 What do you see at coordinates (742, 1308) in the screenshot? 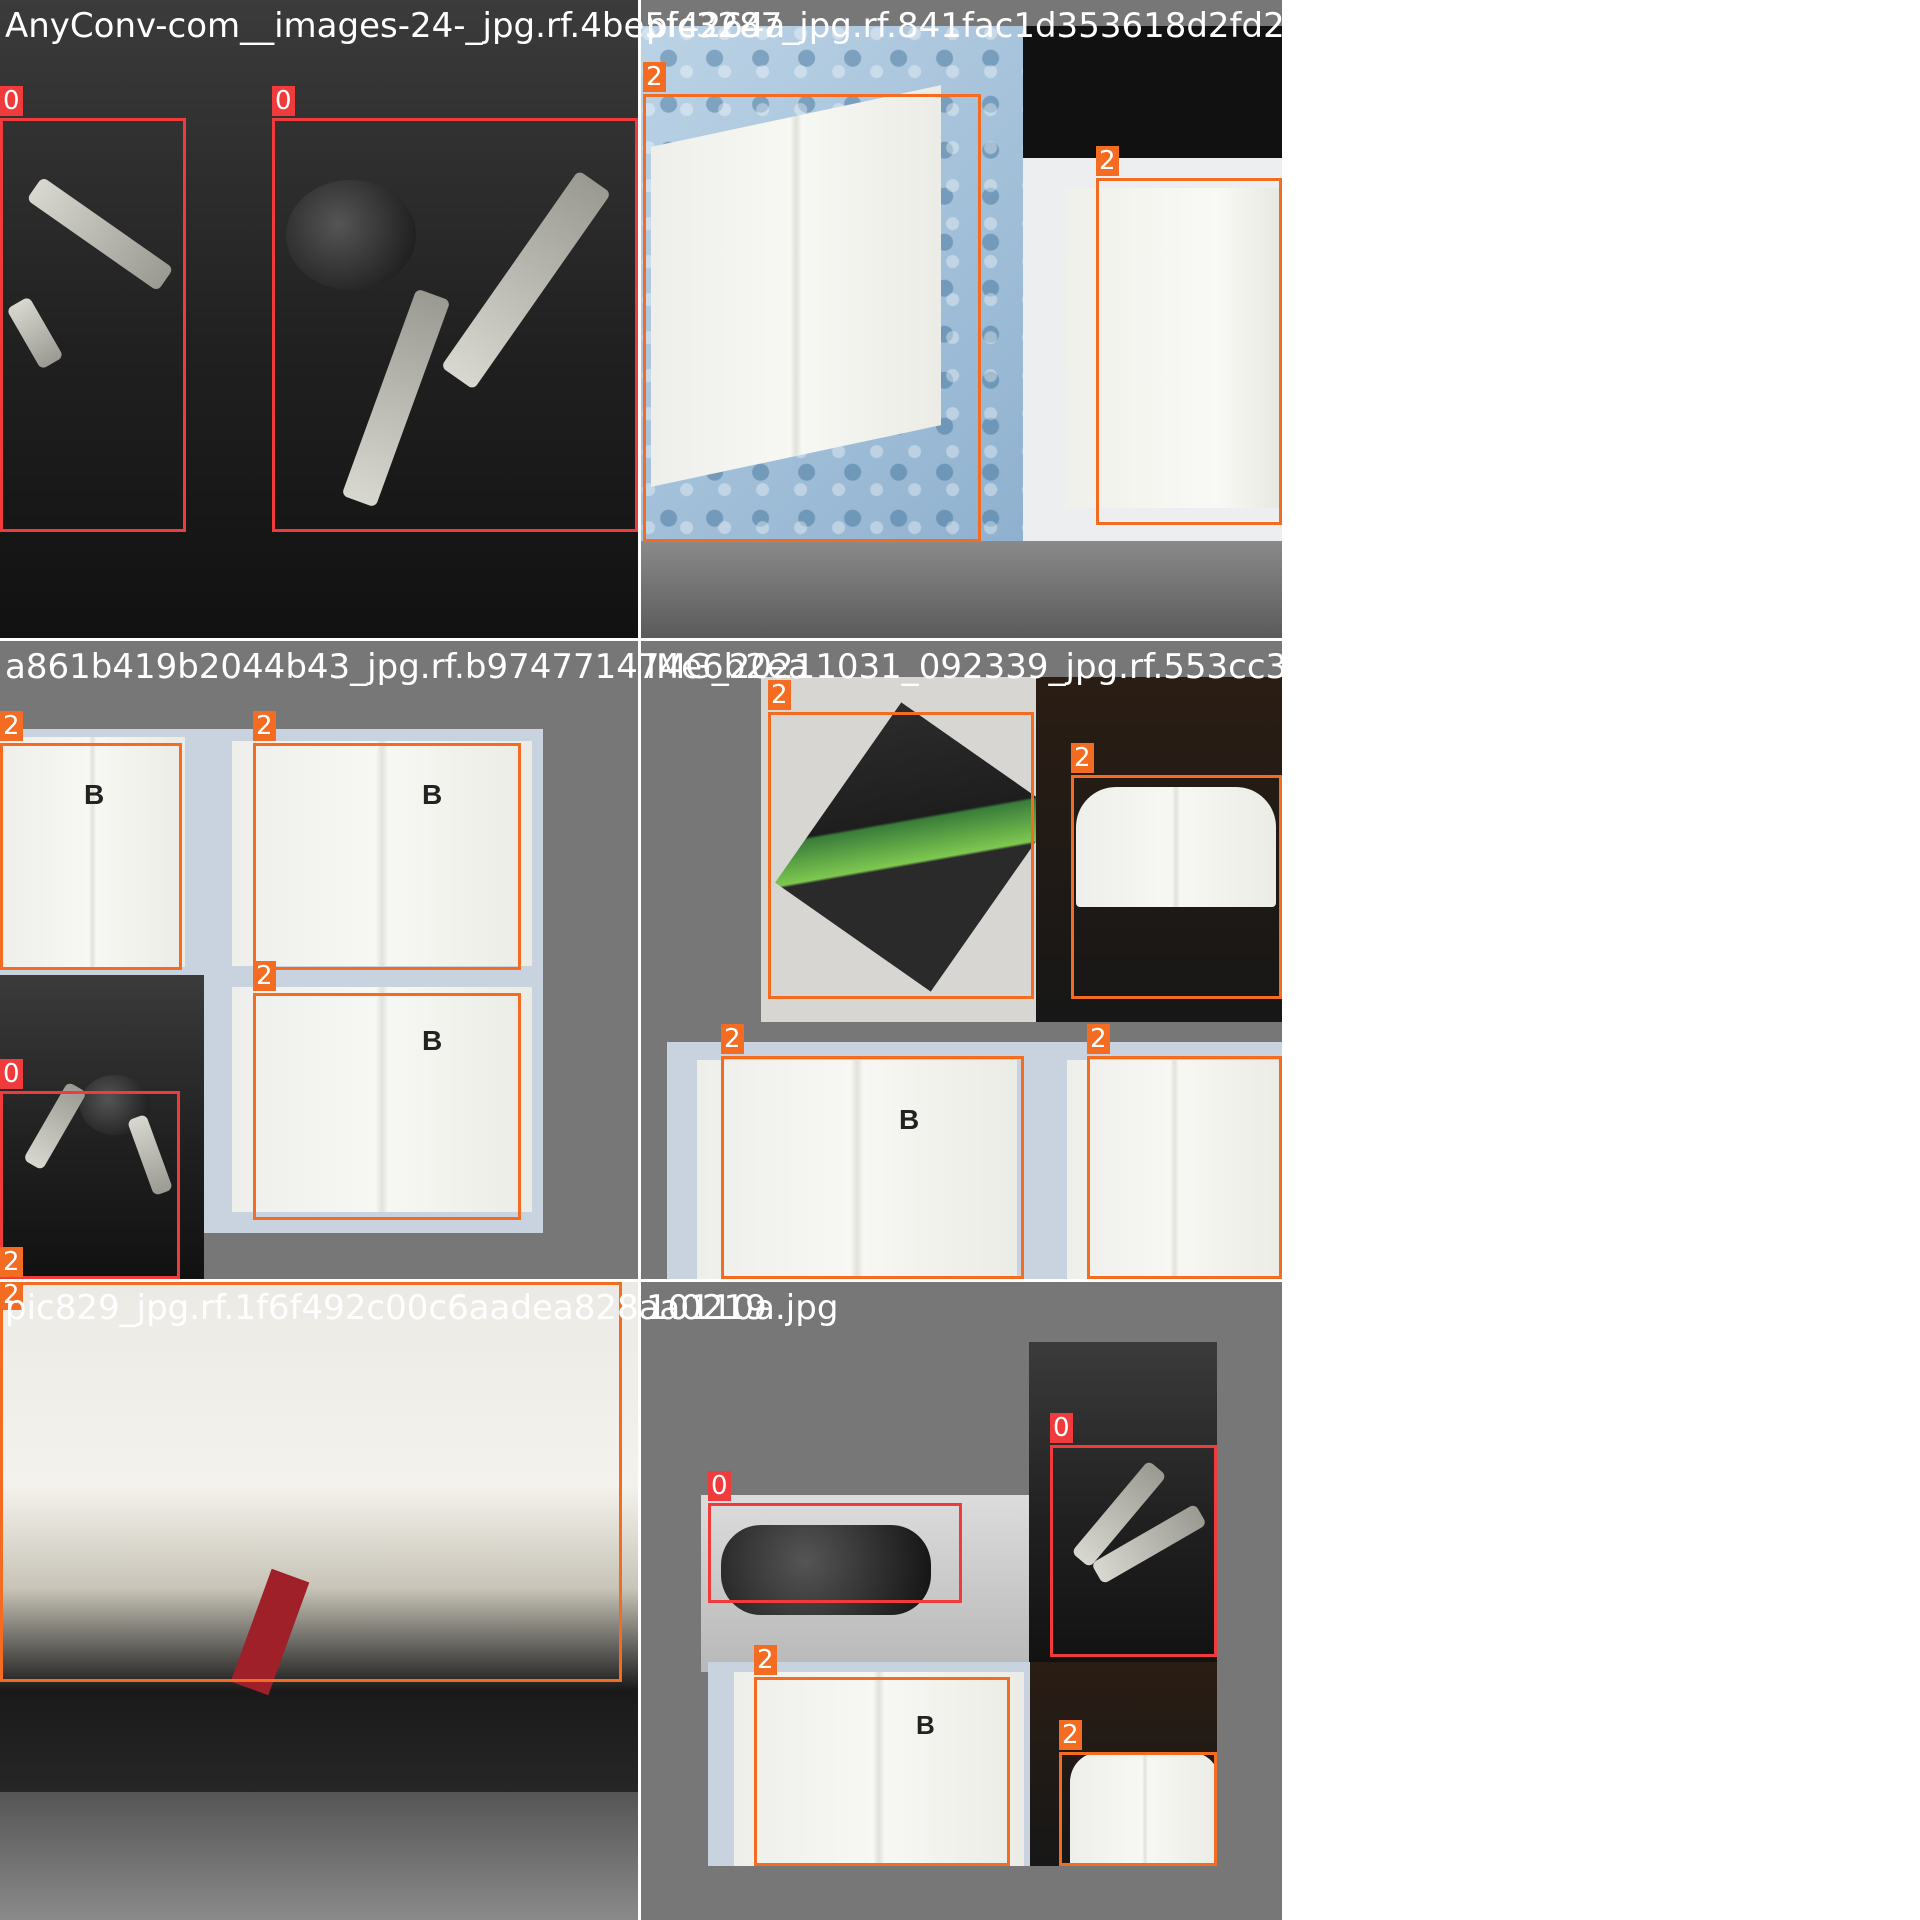
I see `tile-filename: 10110a.jpg` at bounding box center [742, 1308].